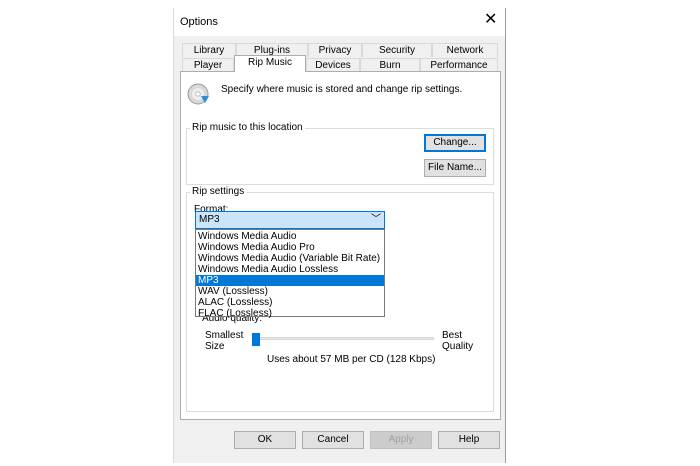 This screenshot has height=466, width=700. What do you see at coordinates (209, 50) in the screenshot?
I see `tab-library: Library` at bounding box center [209, 50].